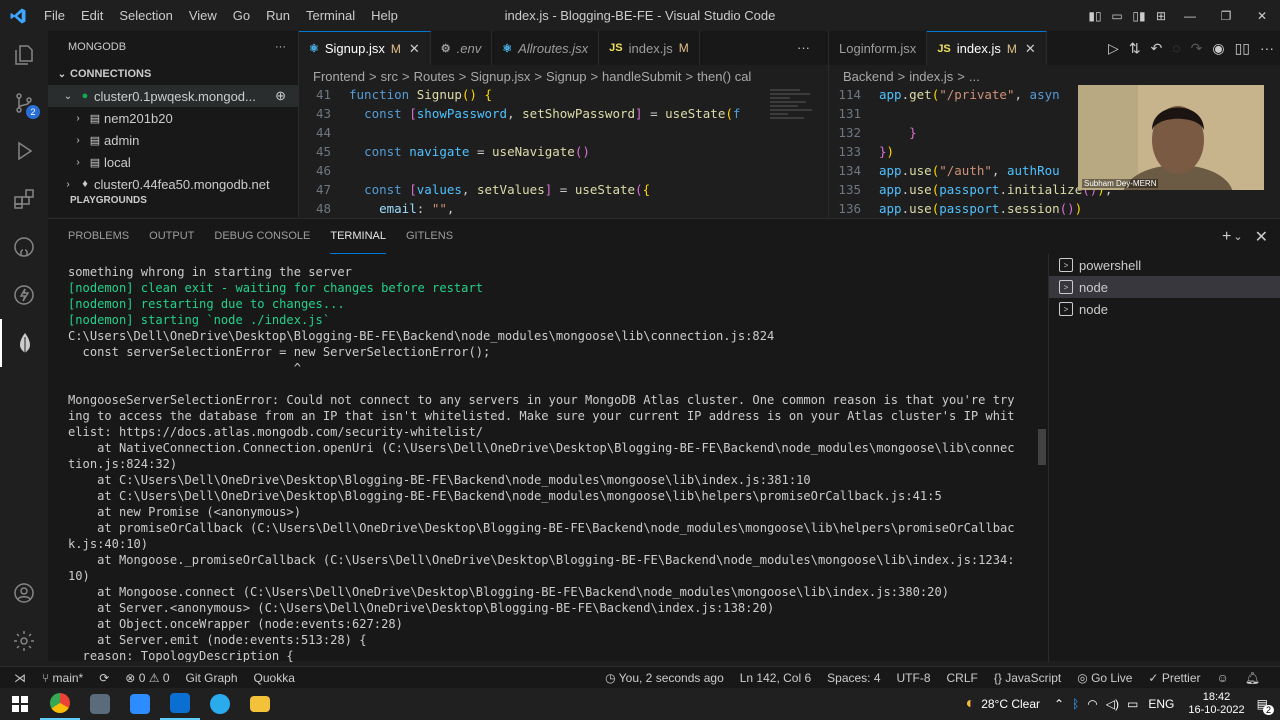  I want to click on close-window-button: ✕, so click(1262, 16).